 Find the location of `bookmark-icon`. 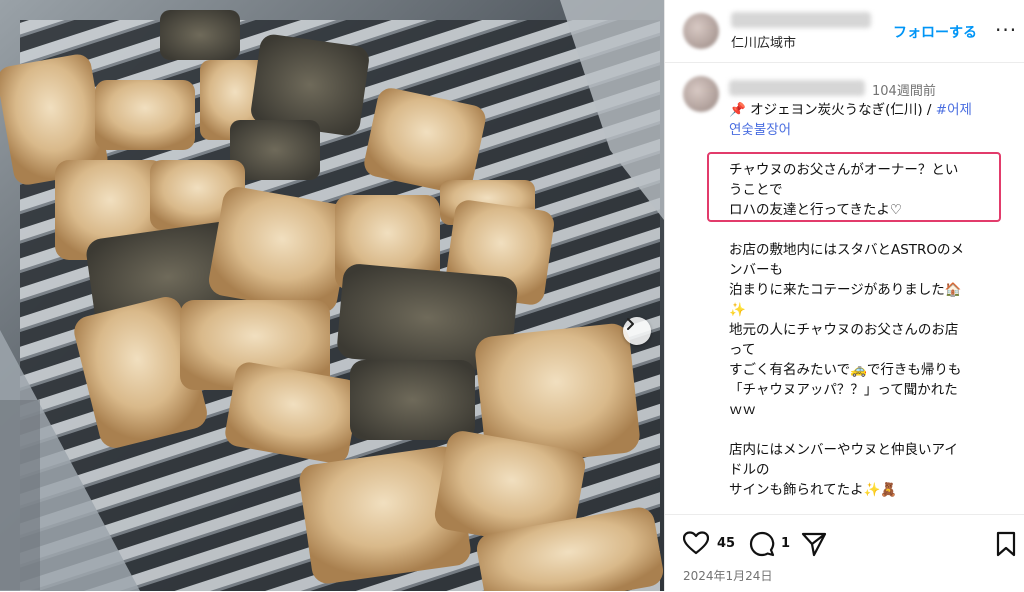

bookmark-icon is located at coordinates (1006, 544).